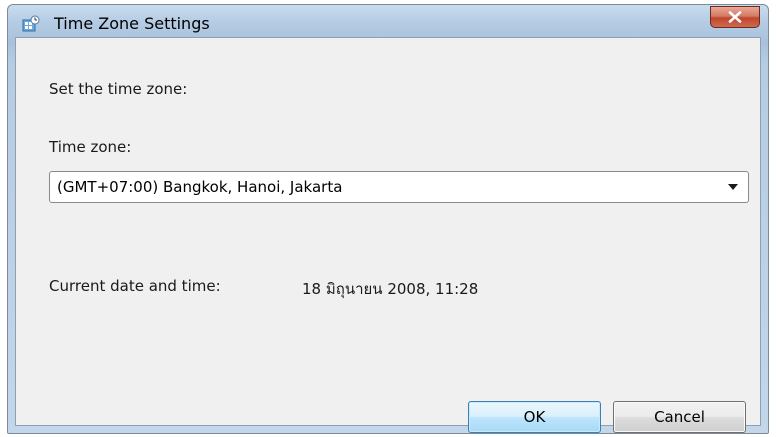 The width and height of the screenshot is (776, 437). I want to click on ok-button: OK, so click(534, 417).